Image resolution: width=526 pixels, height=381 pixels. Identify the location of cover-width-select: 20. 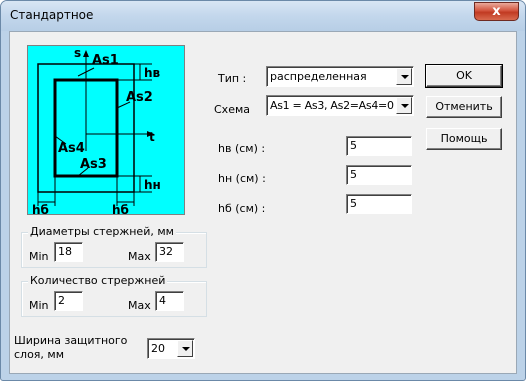
(171, 348).